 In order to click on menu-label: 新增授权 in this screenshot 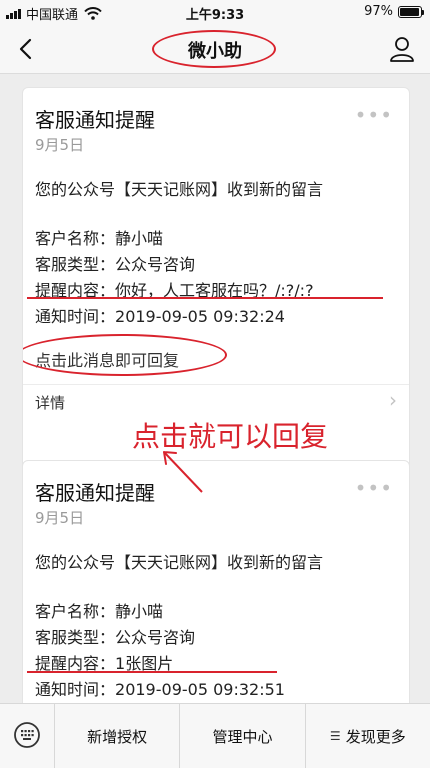, I will do `click(117, 736)`.